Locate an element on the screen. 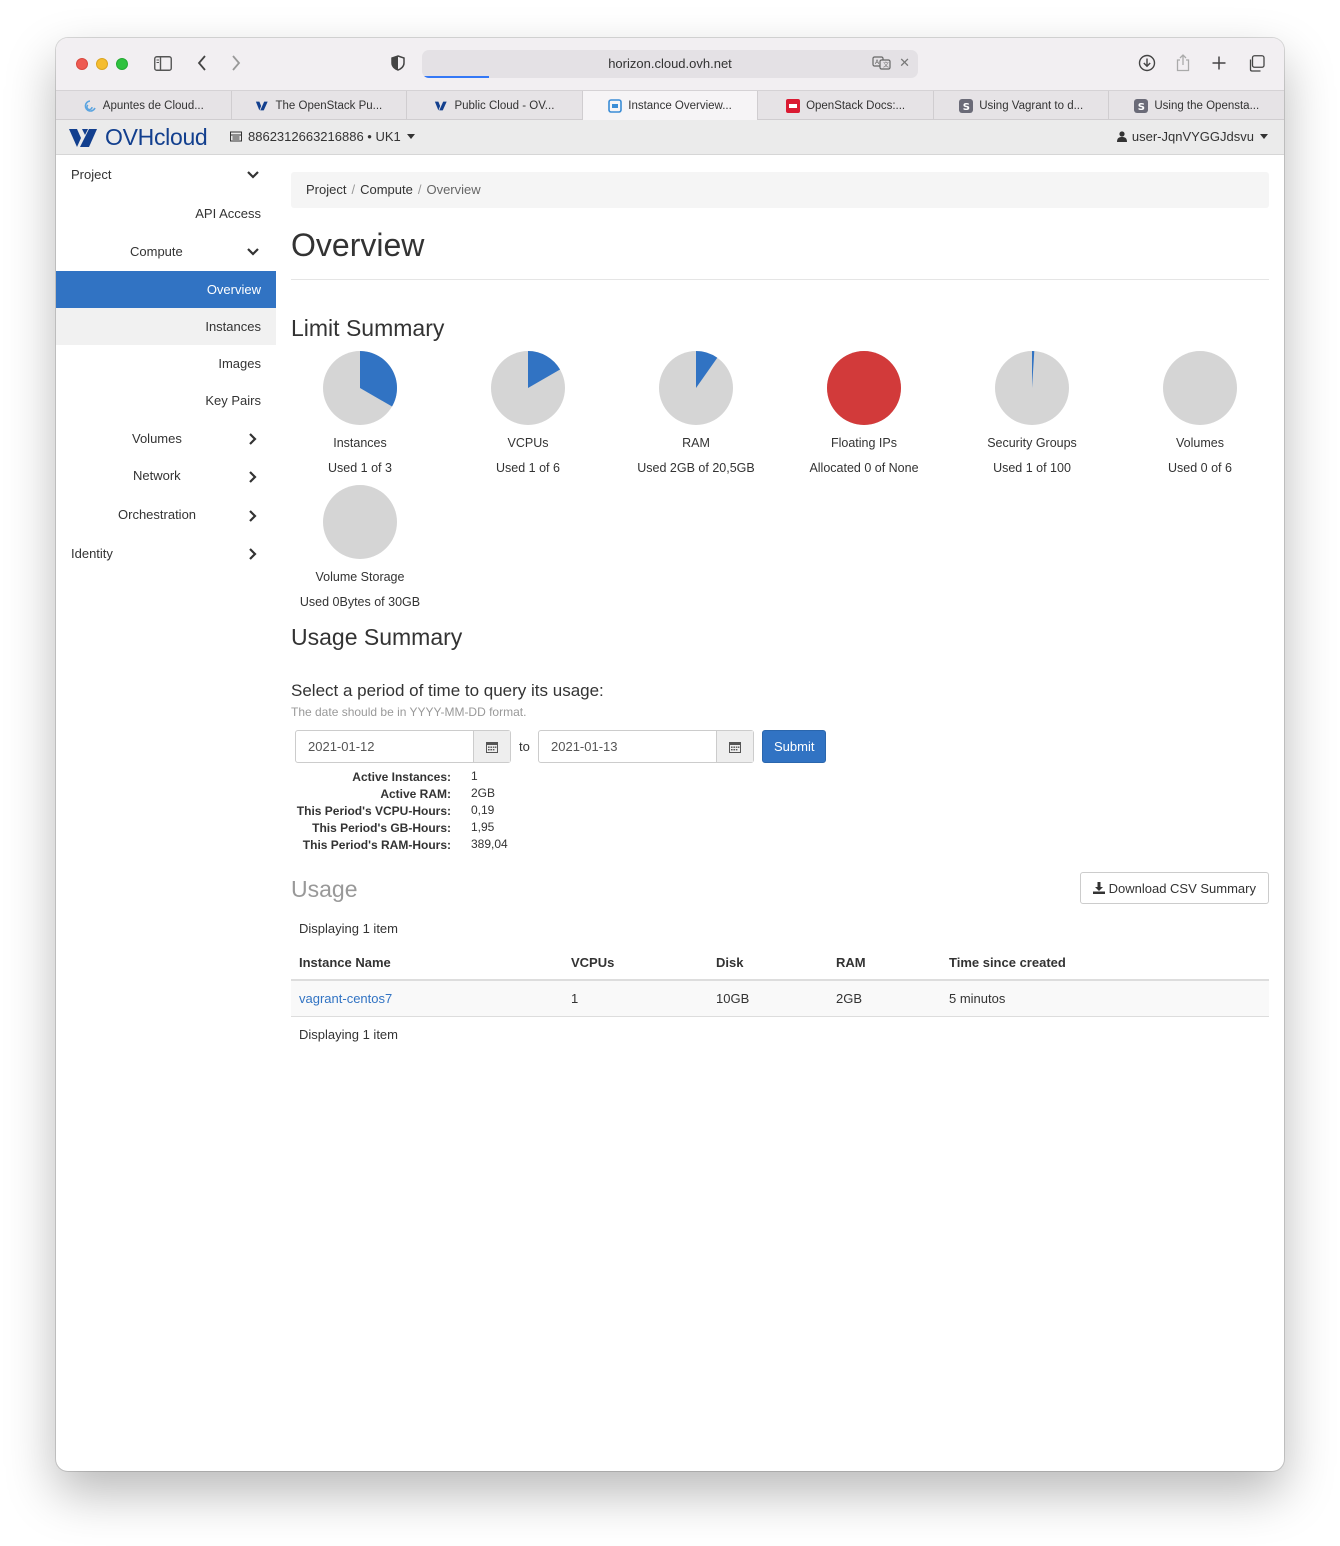 The height and width of the screenshot is (1546, 1340). downloads-icon is located at coordinates (1147, 63).